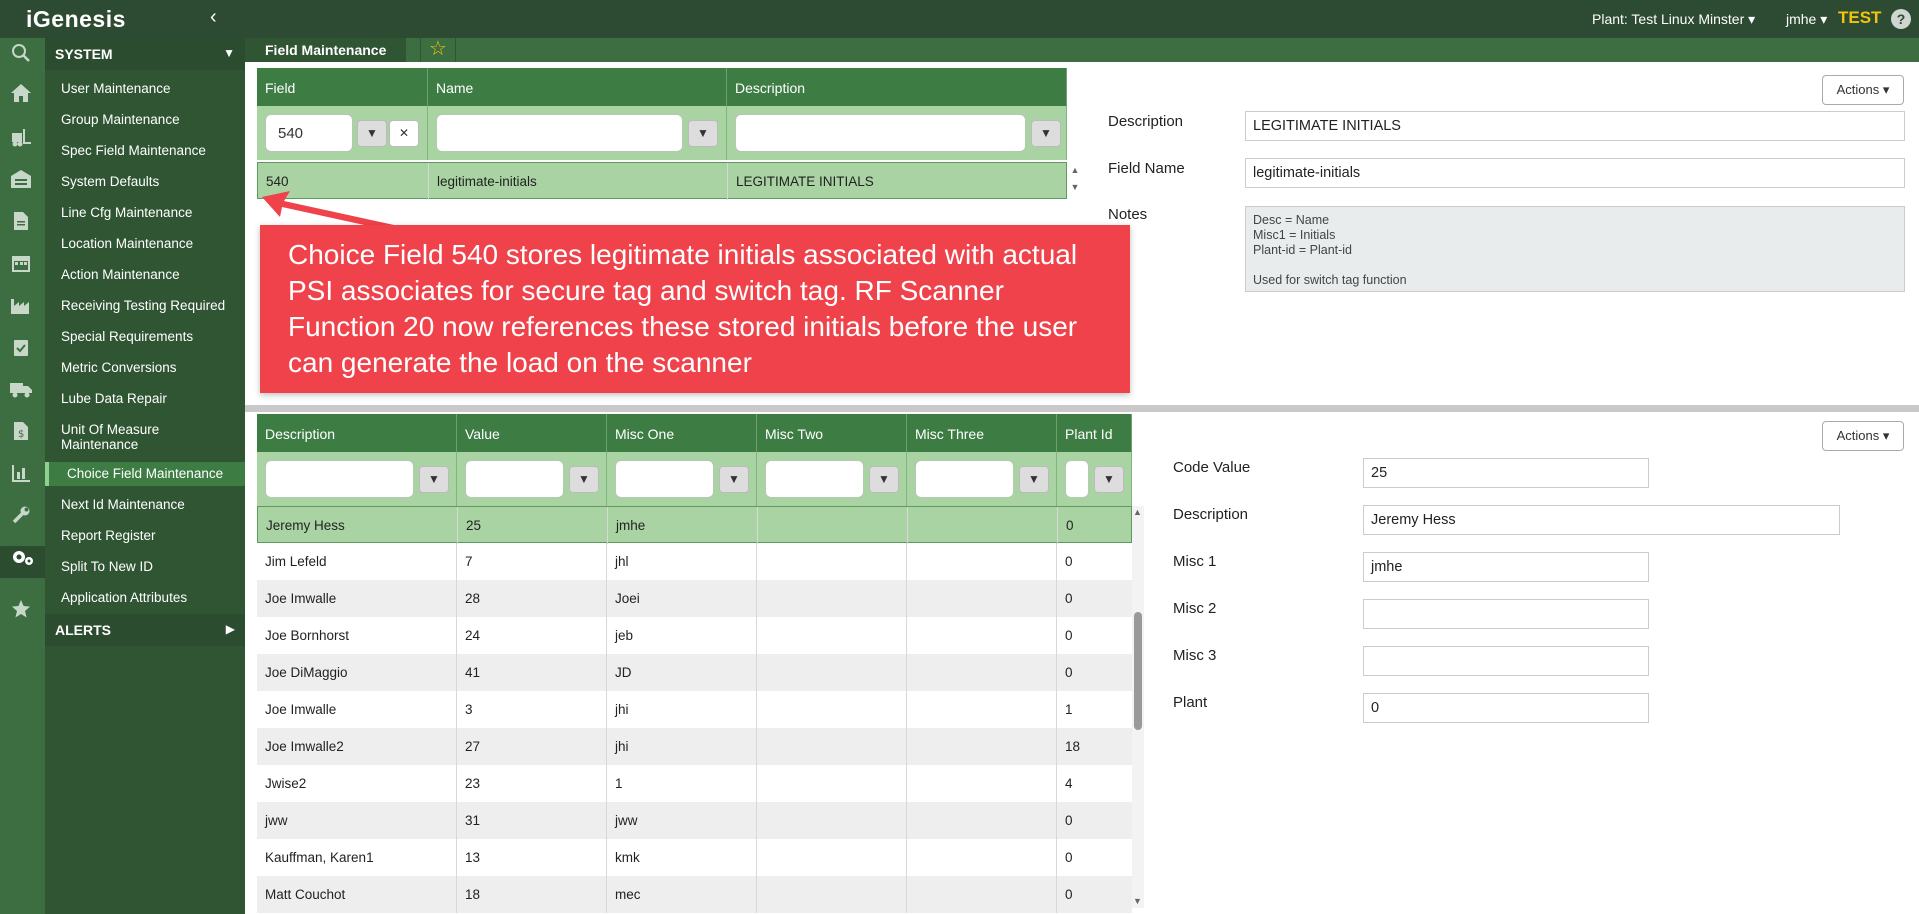  I want to click on sidebar-item-split-to-new-id: Split To New ID, so click(145, 566).